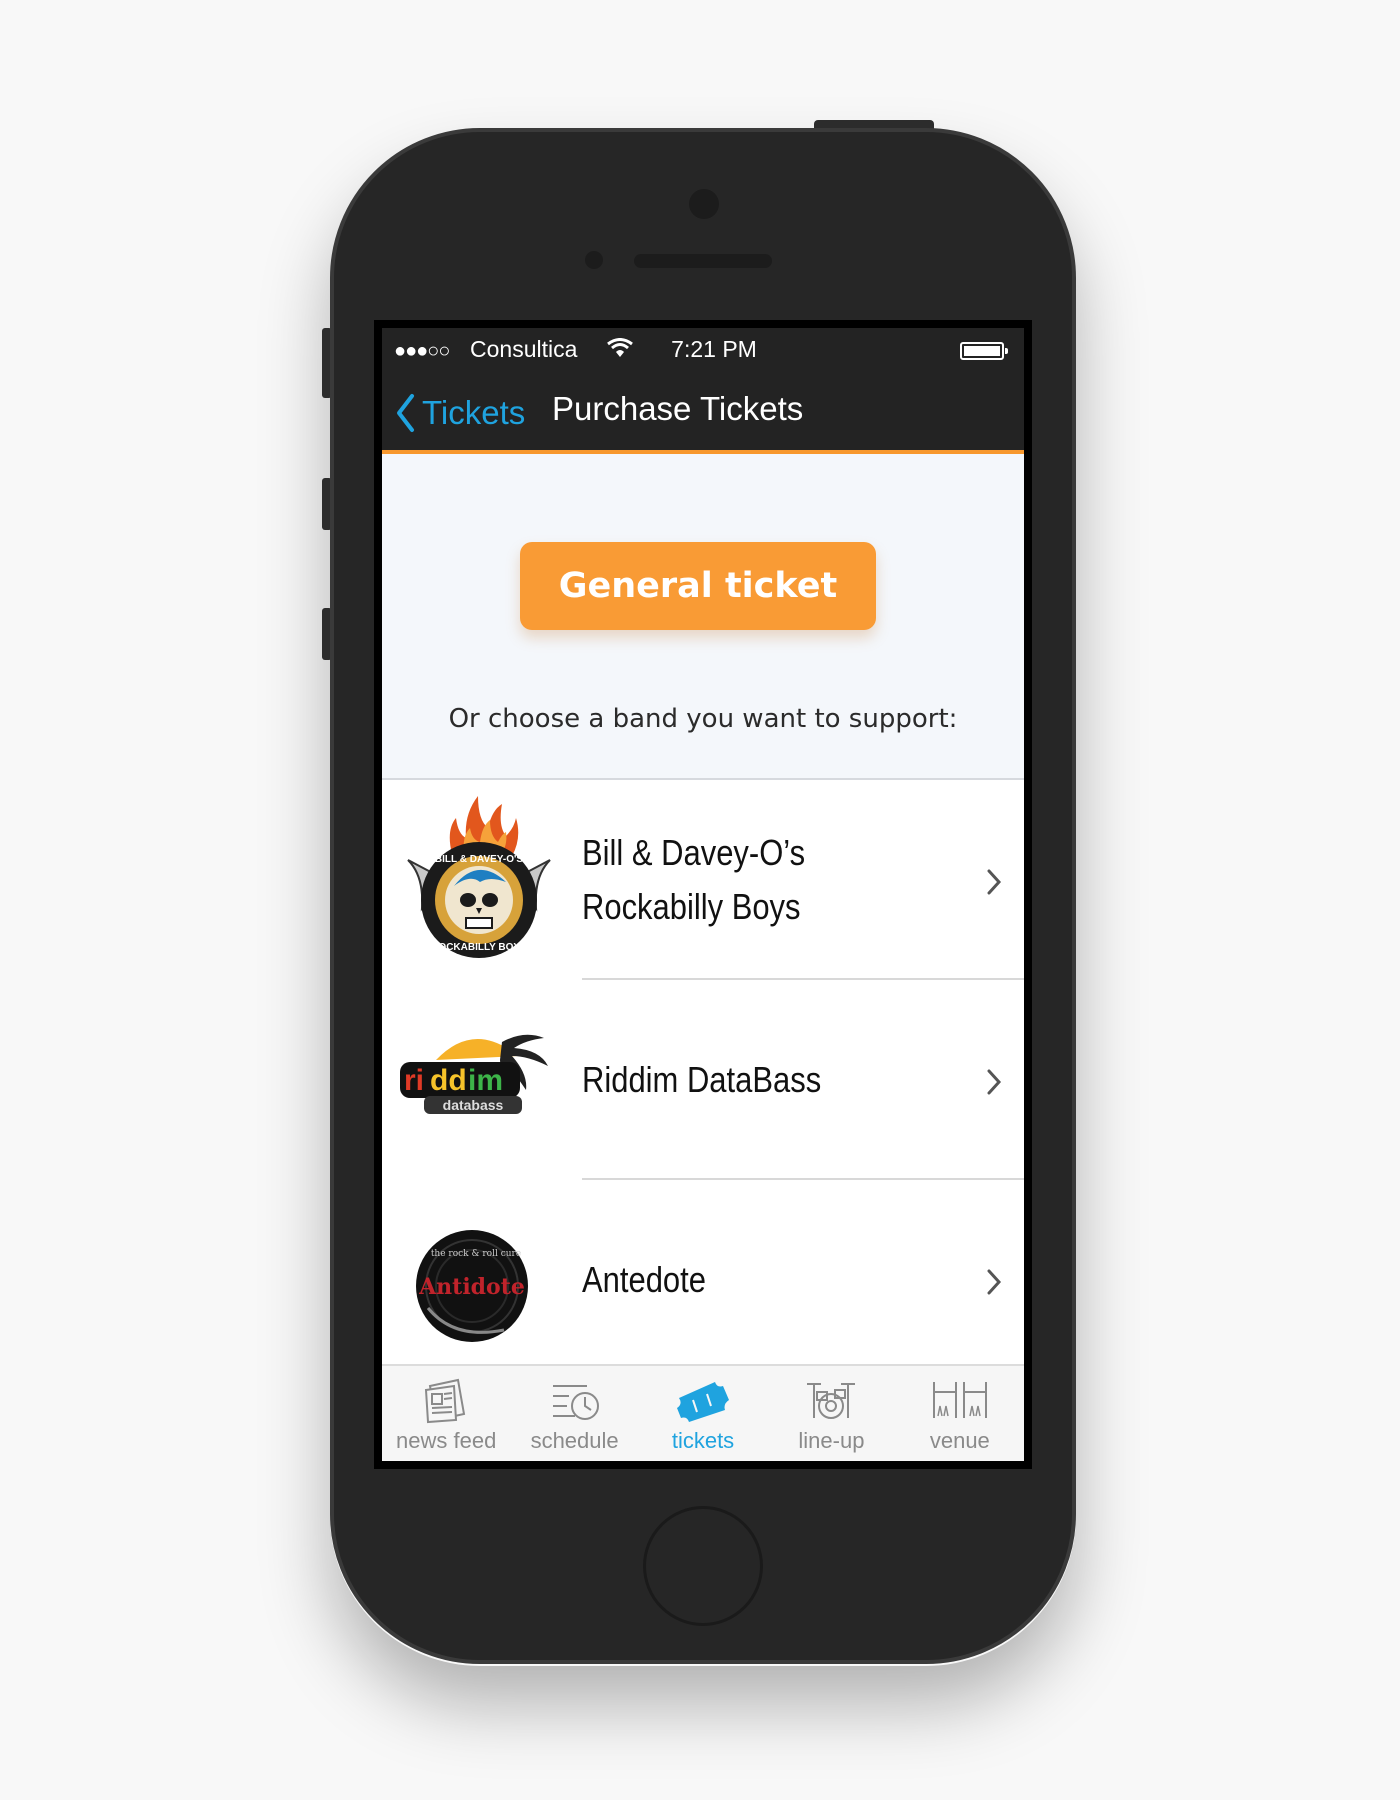 The width and height of the screenshot is (1400, 1800). What do you see at coordinates (737, 880) in the screenshot?
I see `band-name: Bill & Davey-O’s Rockabilly Boys` at bounding box center [737, 880].